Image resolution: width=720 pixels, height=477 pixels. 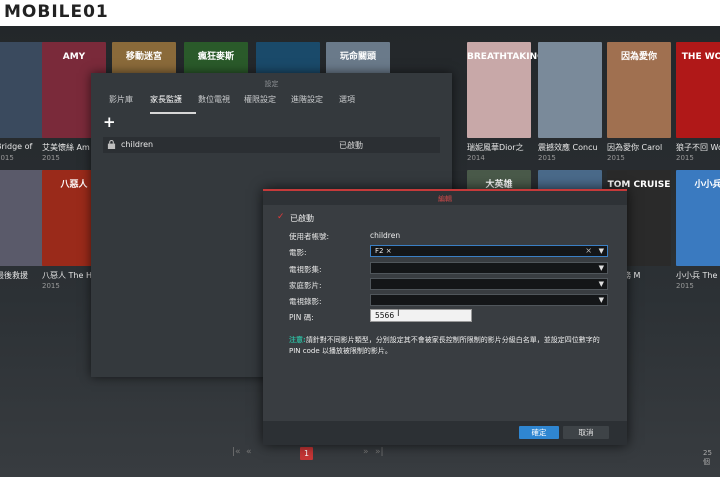 What do you see at coordinates (700, 57) in the screenshot?
I see `poster-art-text: THE WOLF` at bounding box center [700, 57].